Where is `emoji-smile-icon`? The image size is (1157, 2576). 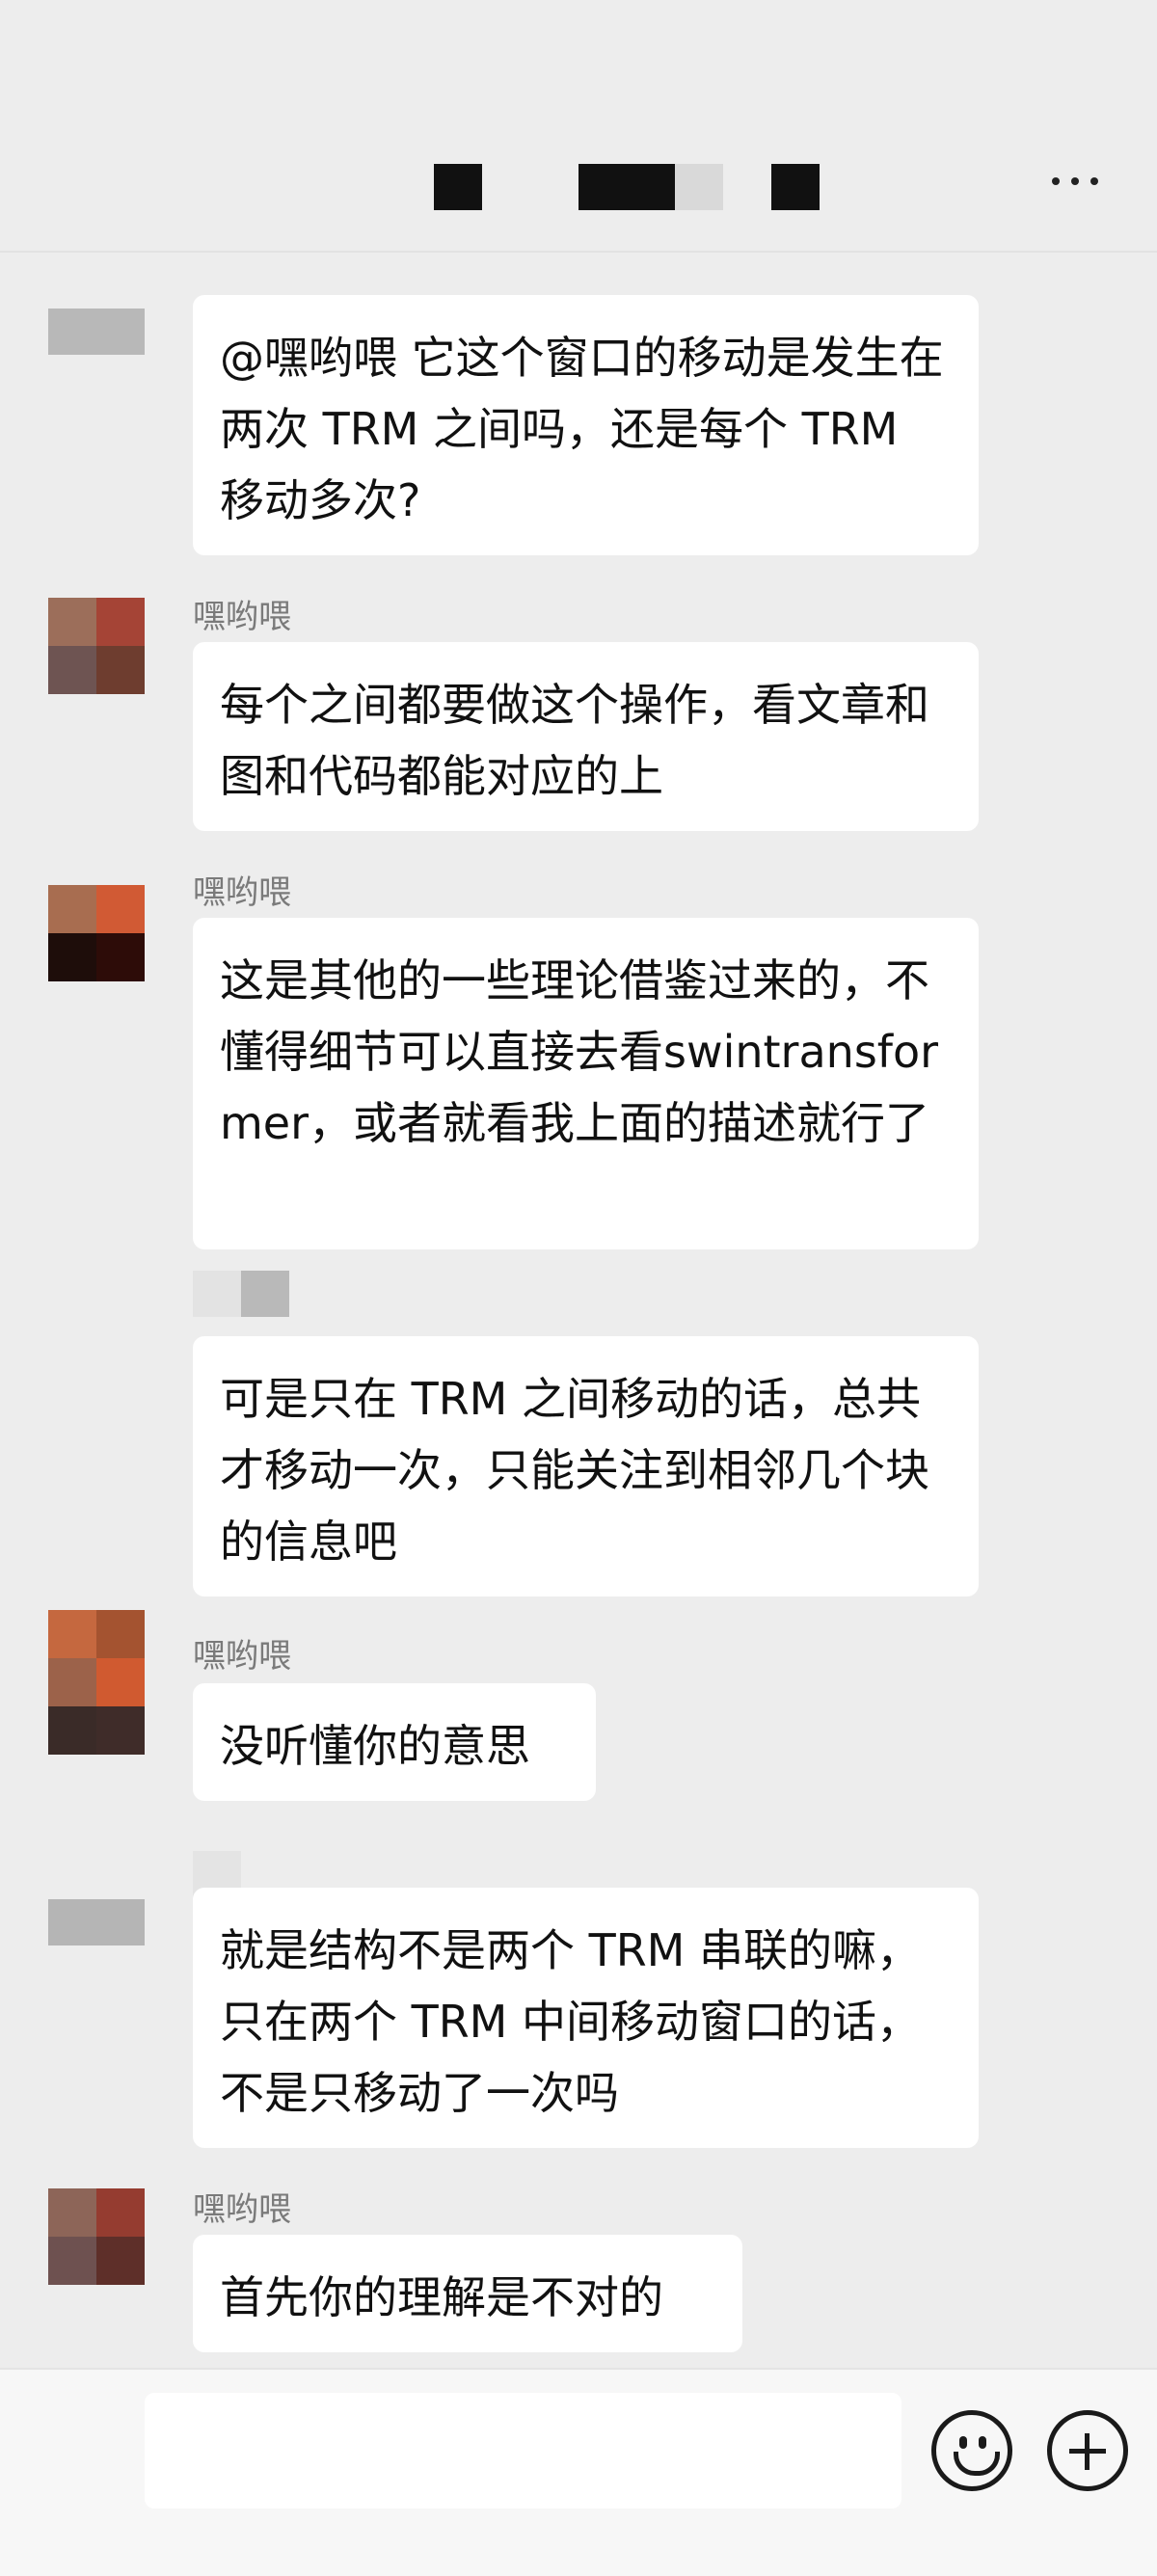 emoji-smile-icon is located at coordinates (971, 2451).